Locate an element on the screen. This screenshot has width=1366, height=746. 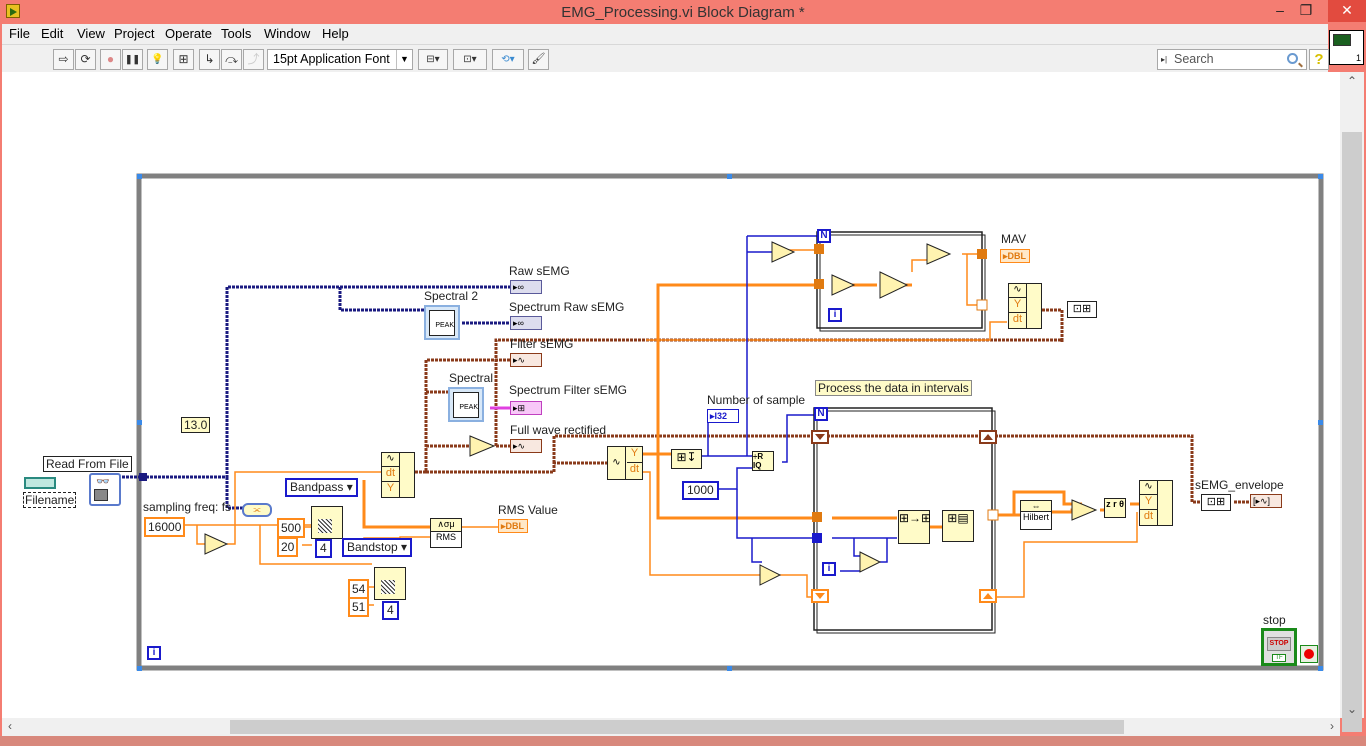
constant-13: 13.0 is located at coordinates (196, 425).